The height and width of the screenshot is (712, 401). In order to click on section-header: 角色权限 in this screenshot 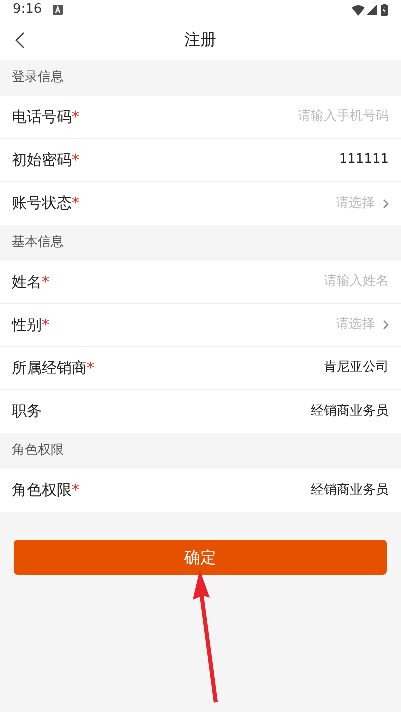, I will do `click(38, 451)`.